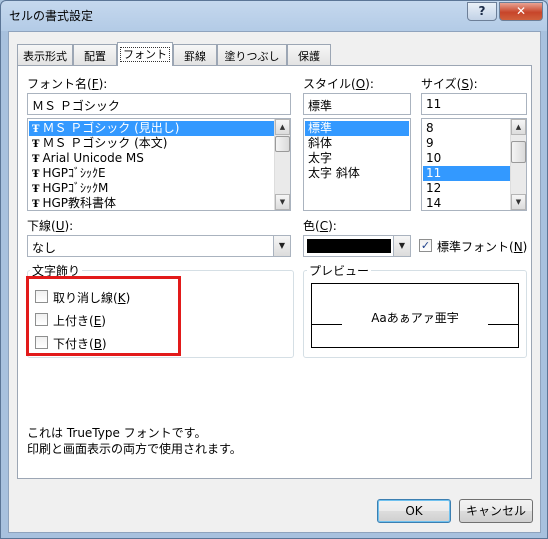  Describe the element at coordinates (152, 188) in the screenshot. I see `list-item: Ŧ HGPｺﾞｼｯｸM` at that location.